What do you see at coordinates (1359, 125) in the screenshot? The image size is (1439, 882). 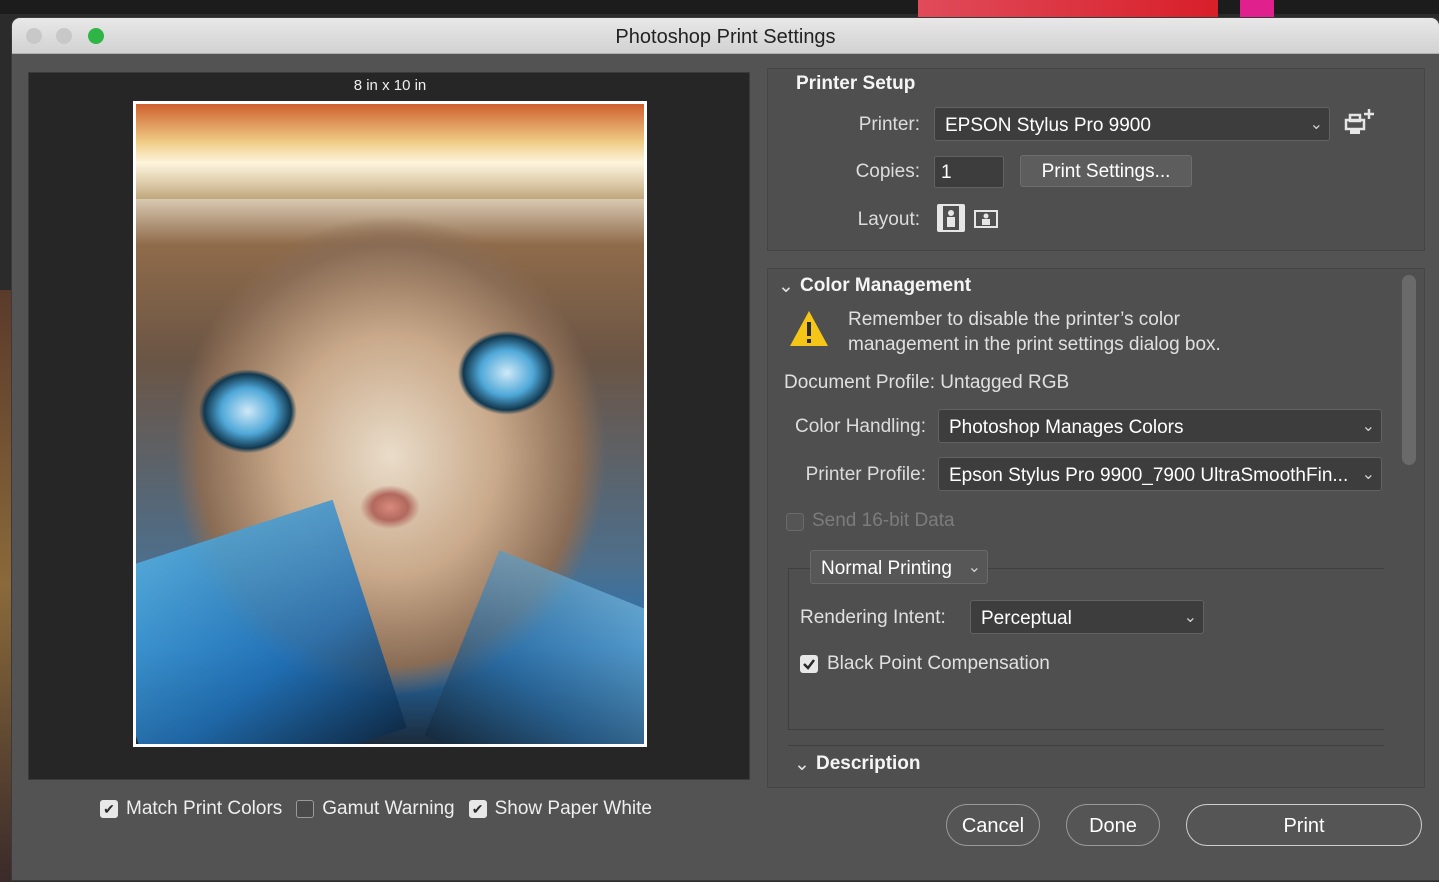 I see `add-printer-icon` at bounding box center [1359, 125].